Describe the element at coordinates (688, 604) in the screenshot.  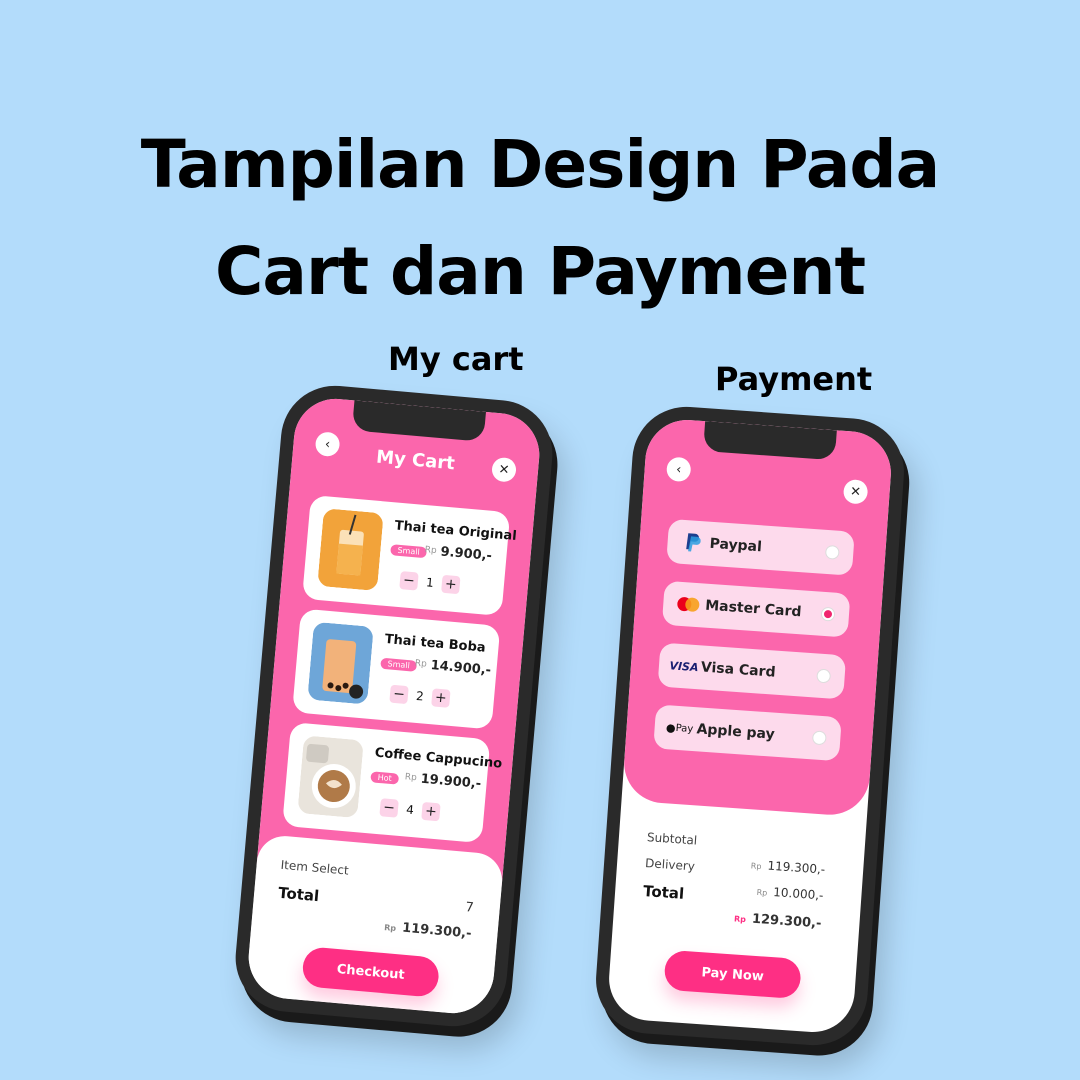
I see `mastercard-icon` at that location.